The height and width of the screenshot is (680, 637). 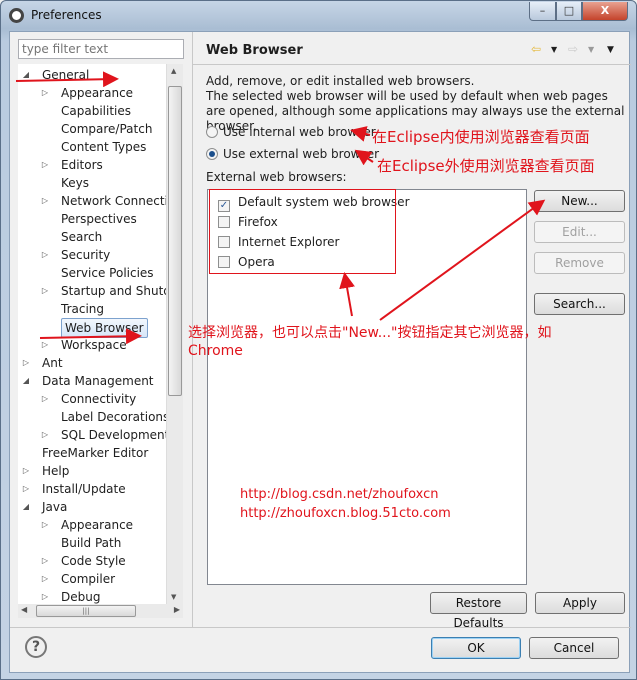 I want to click on arrow-general, so click(x=67, y=79).